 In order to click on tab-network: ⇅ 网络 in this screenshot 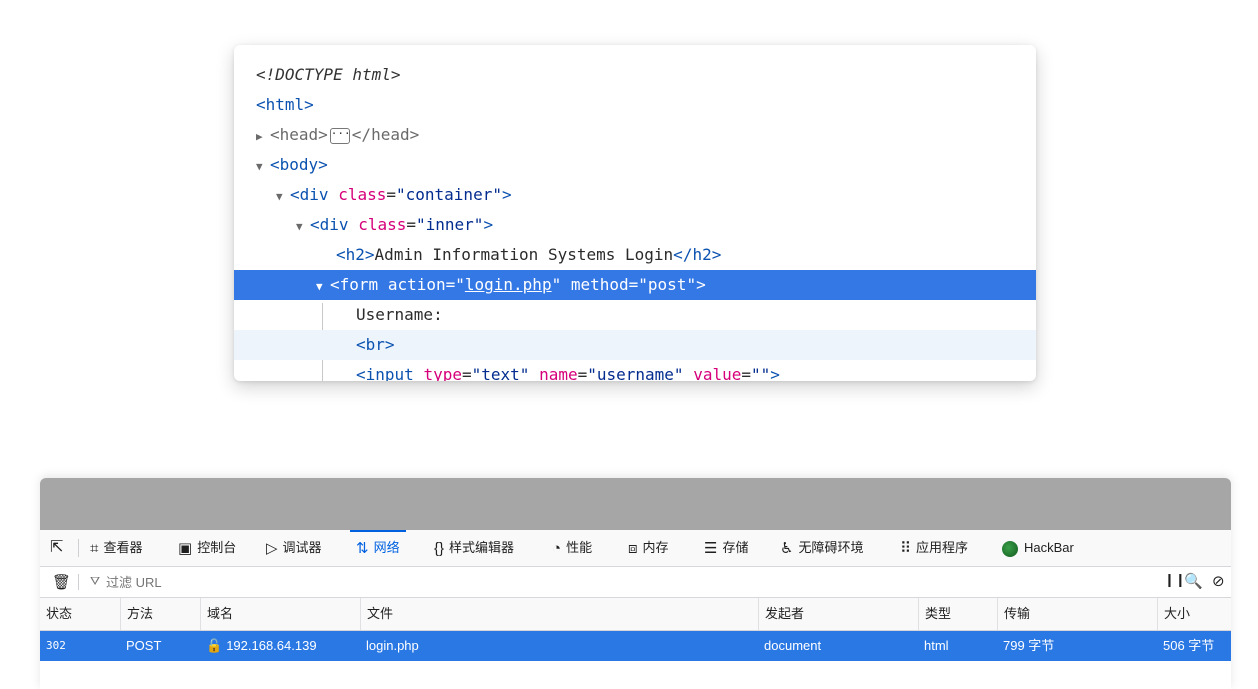, I will do `click(378, 548)`.